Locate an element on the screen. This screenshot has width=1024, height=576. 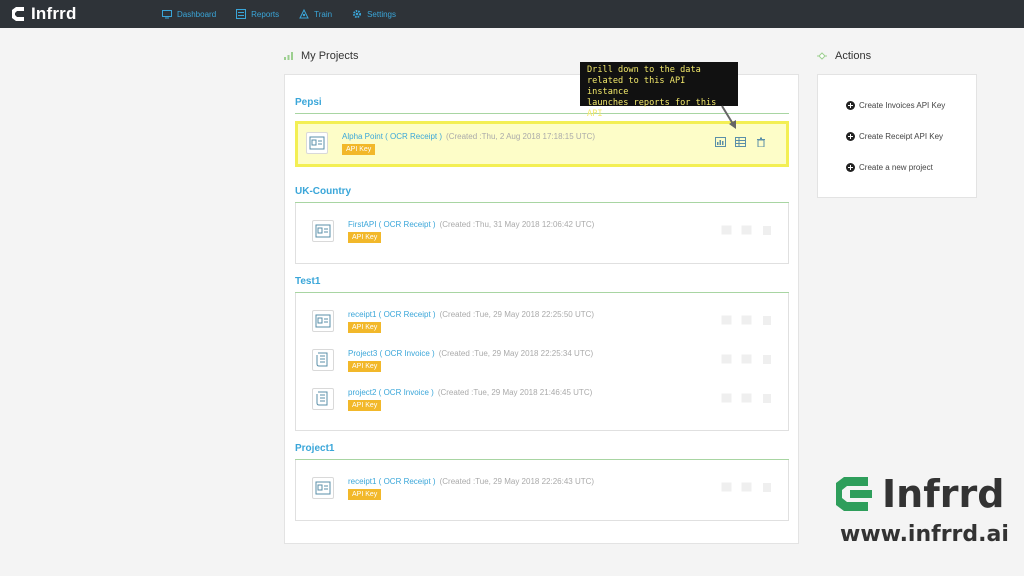
my-projects-header: My Projects is located at coordinates (321, 56).